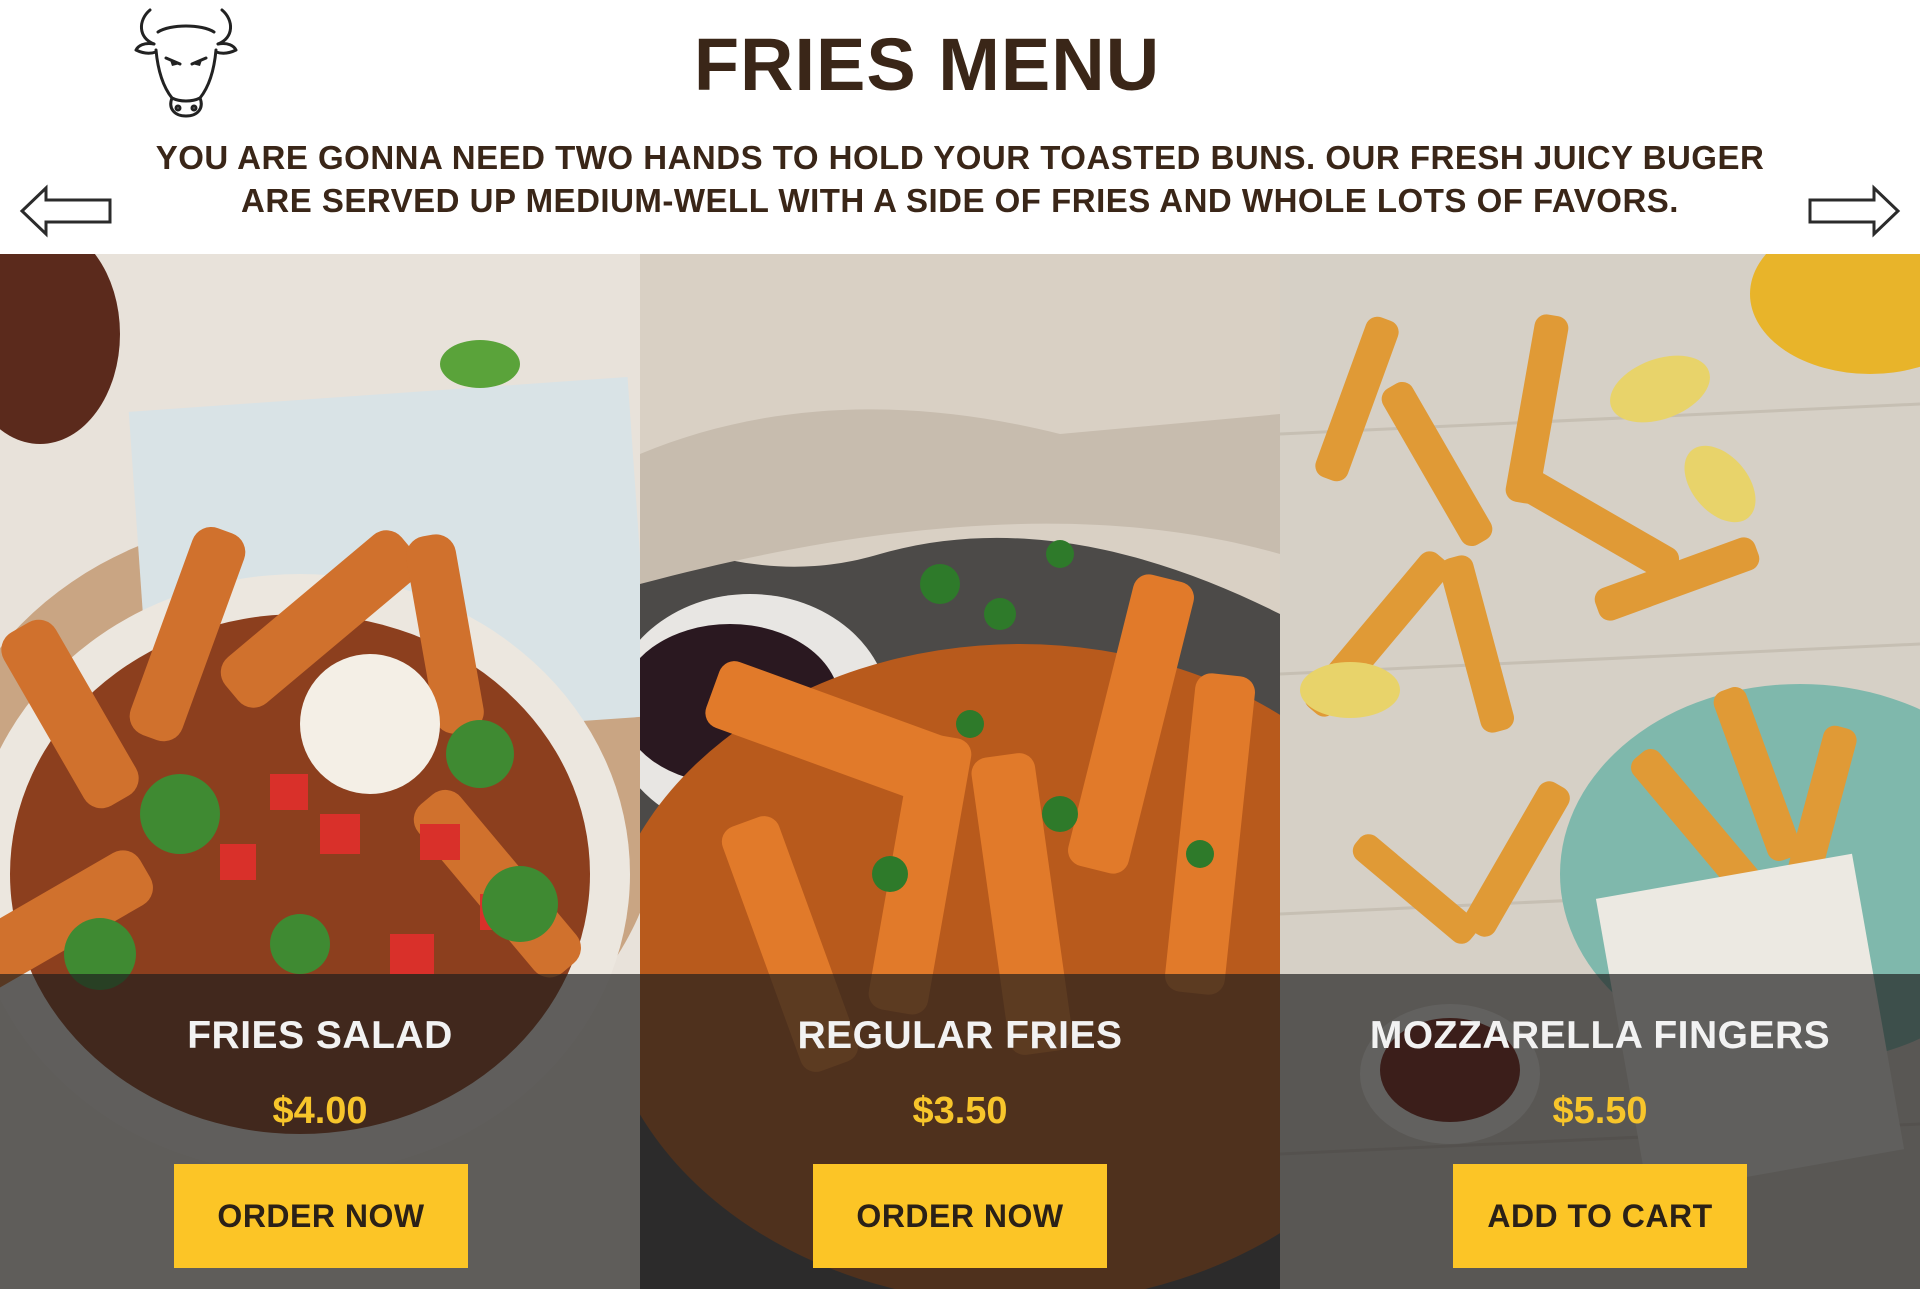 This screenshot has height=1289, width=1920. What do you see at coordinates (960, 1111) in the screenshot?
I see `item-price: $3.50` at bounding box center [960, 1111].